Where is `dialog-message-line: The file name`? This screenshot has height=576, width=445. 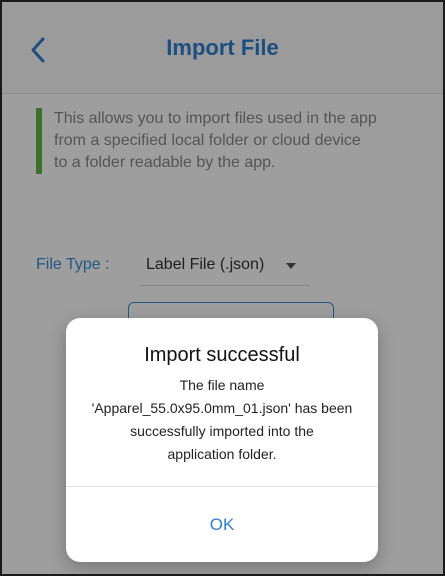
dialog-message-line: The file name is located at coordinates (222, 385).